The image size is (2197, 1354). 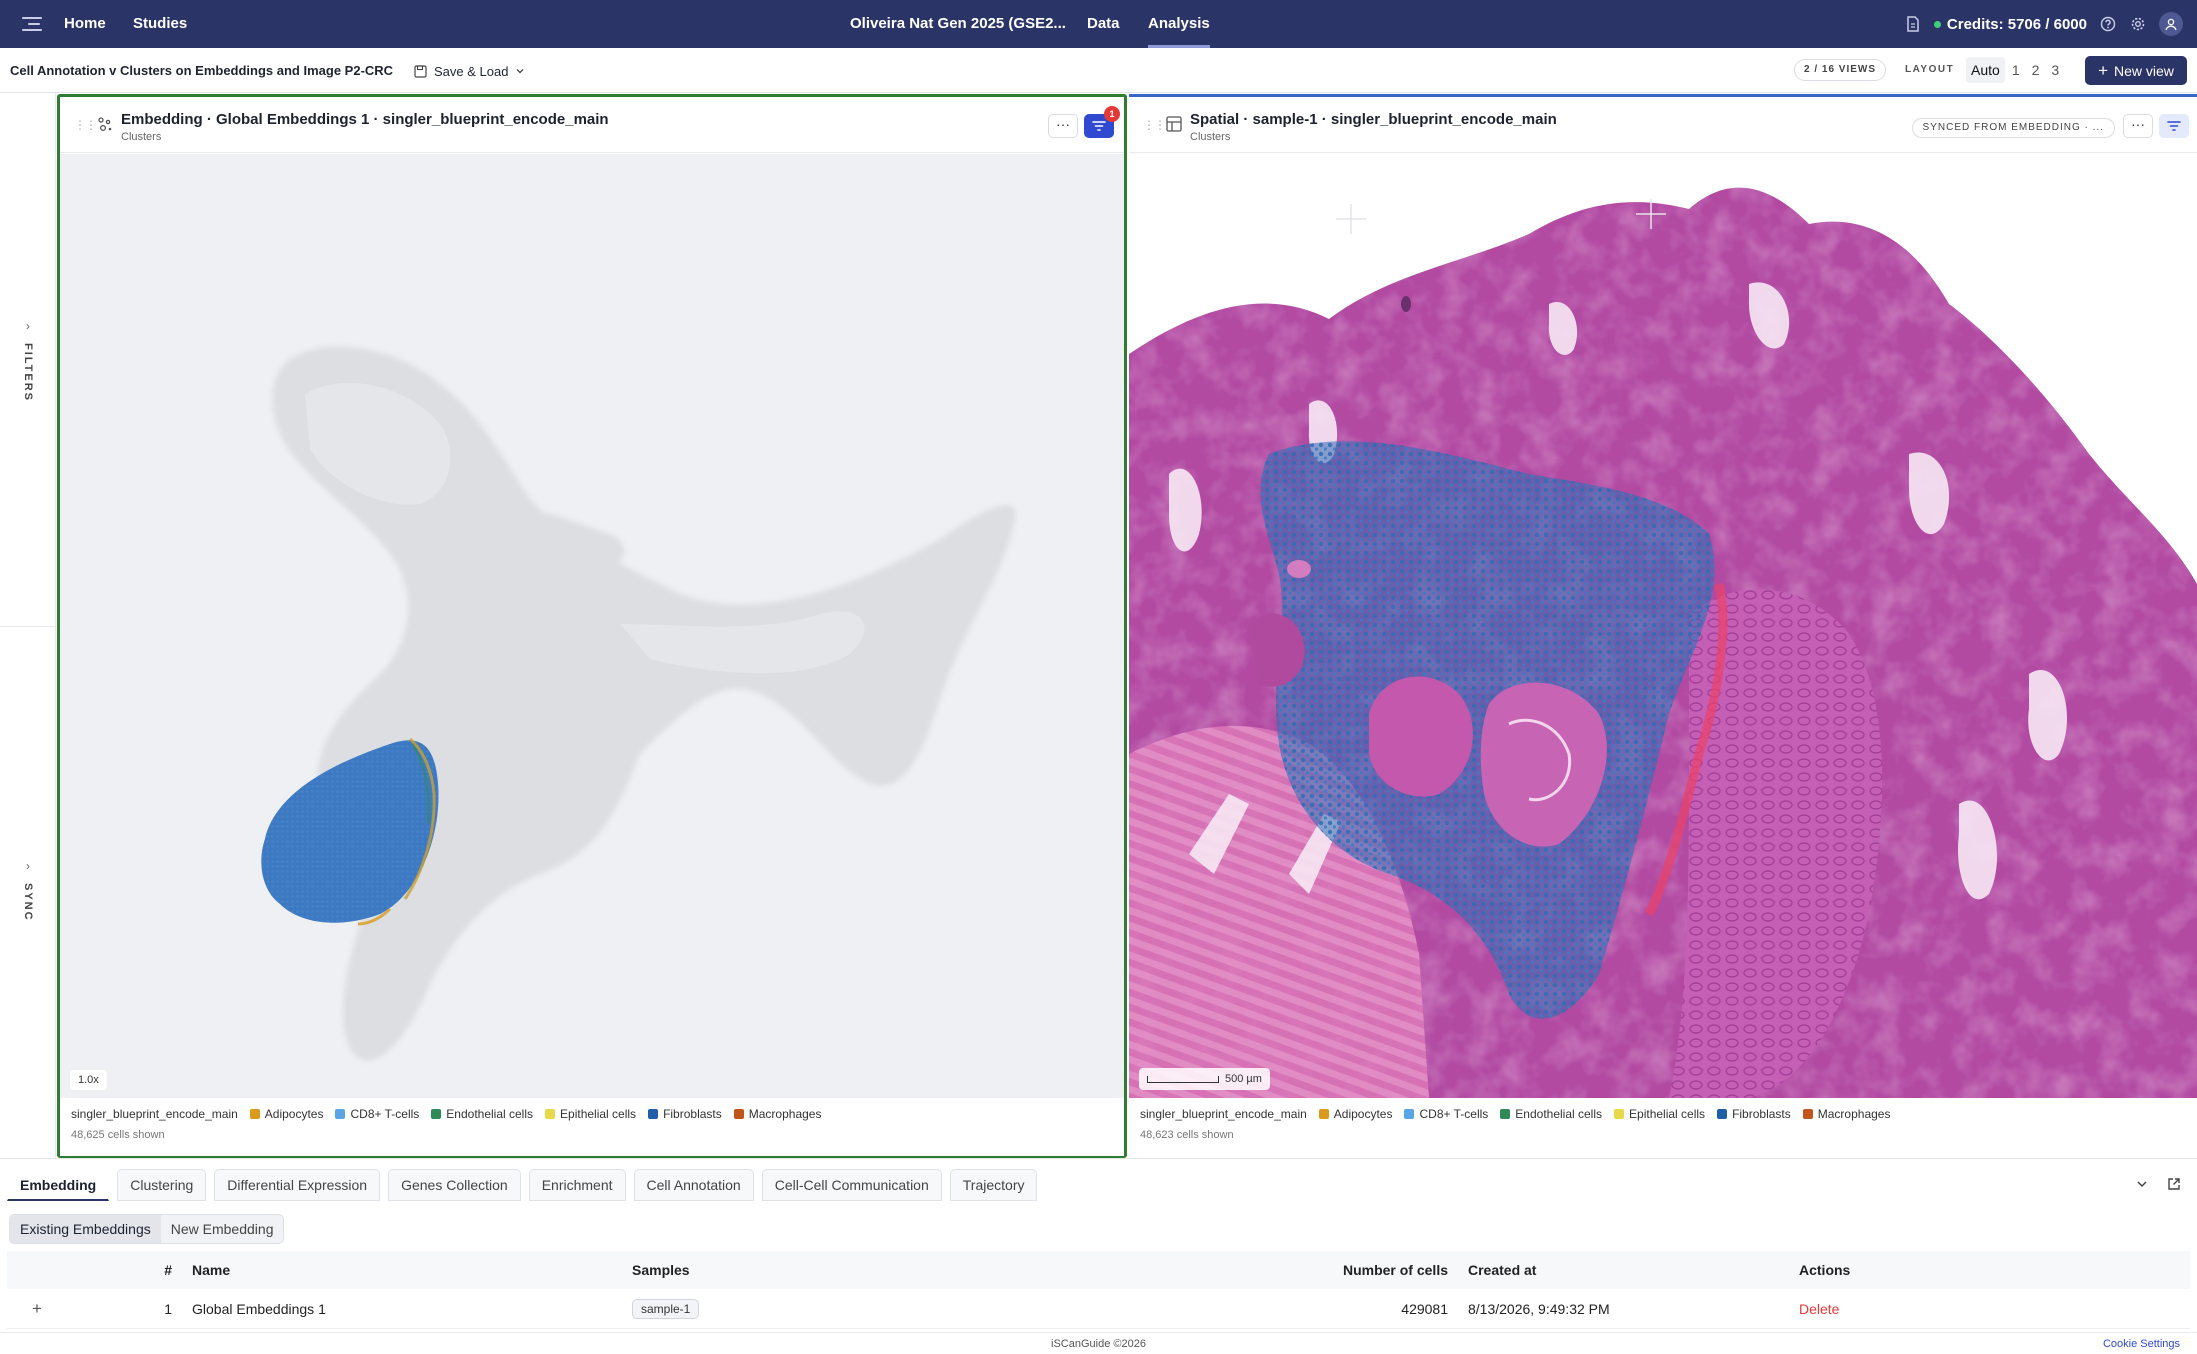 I want to click on cells-shown: 48,623 cells shown, so click(x=1187, y=1135).